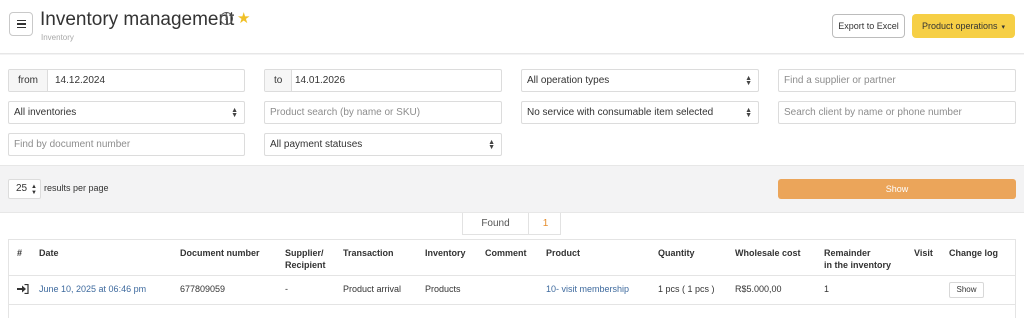 Image resolution: width=1024 pixels, height=318 pixels. I want to click on sign-in-icon, so click(23, 289).